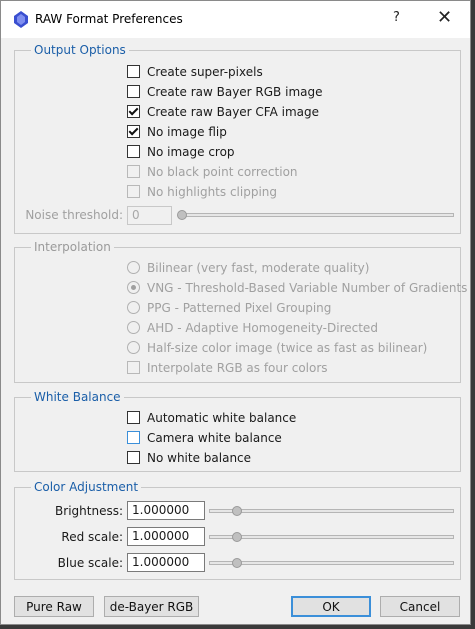 This screenshot has width=475, height=629. Describe the element at coordinates (21, 19) in the screenshot. I see `app-logo-icon` at that location.